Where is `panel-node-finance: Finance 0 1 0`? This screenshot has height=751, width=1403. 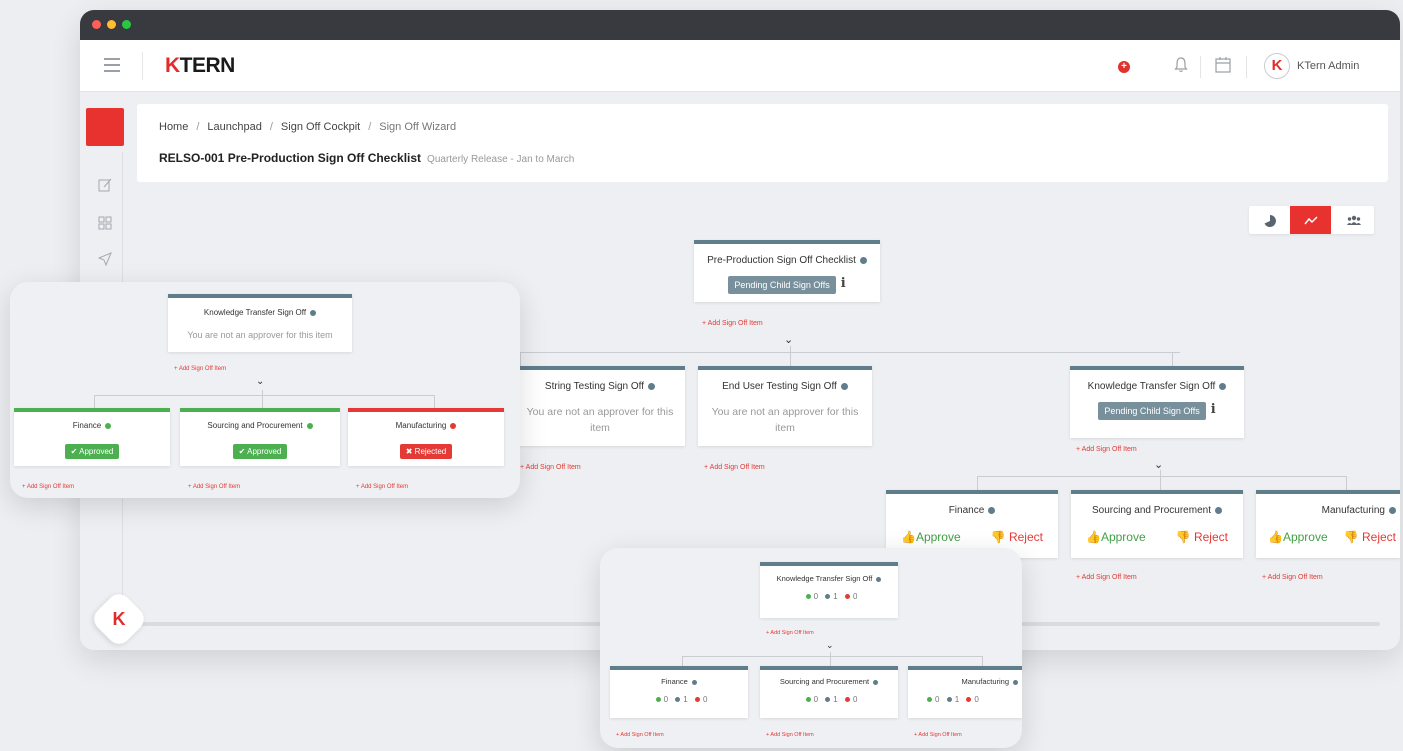 panel-node-finance: Finance 0 1 0 is located at coordinates (679, 692).